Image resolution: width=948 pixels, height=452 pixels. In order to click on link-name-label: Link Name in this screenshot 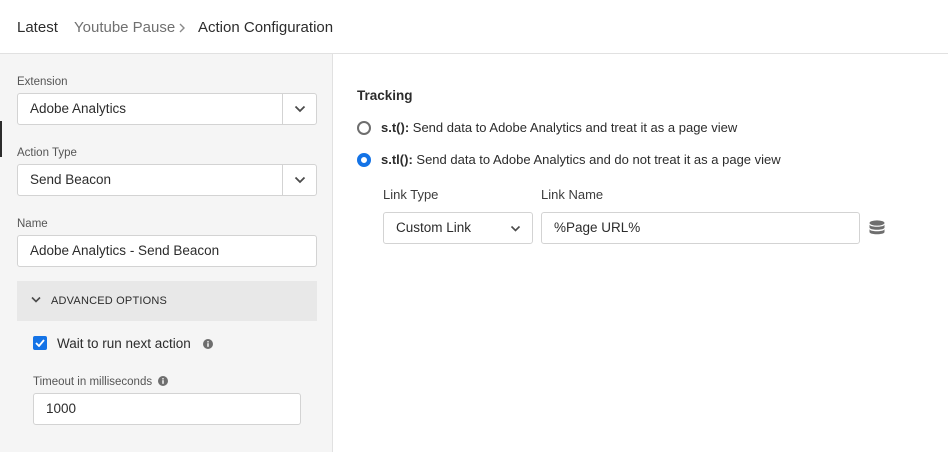, I will do `click(572, 194)`.